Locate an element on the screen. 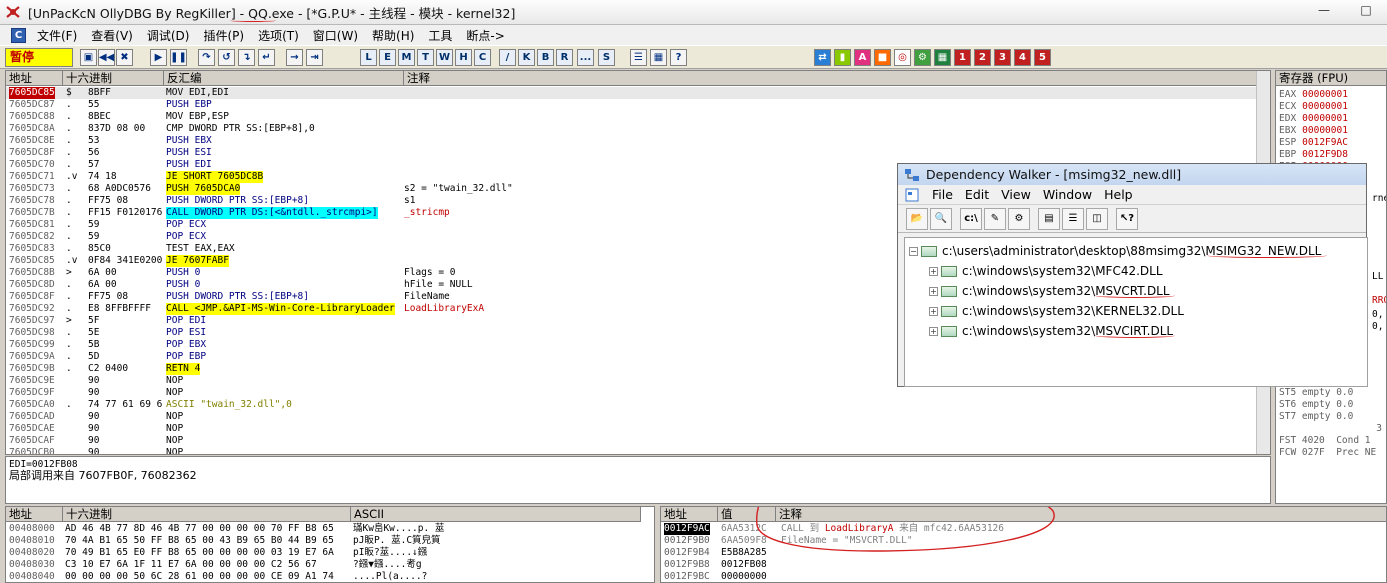 This screenshot has height=583, width=1387. register-row: EDX 00000001 is located at coordinates (1313, 119).